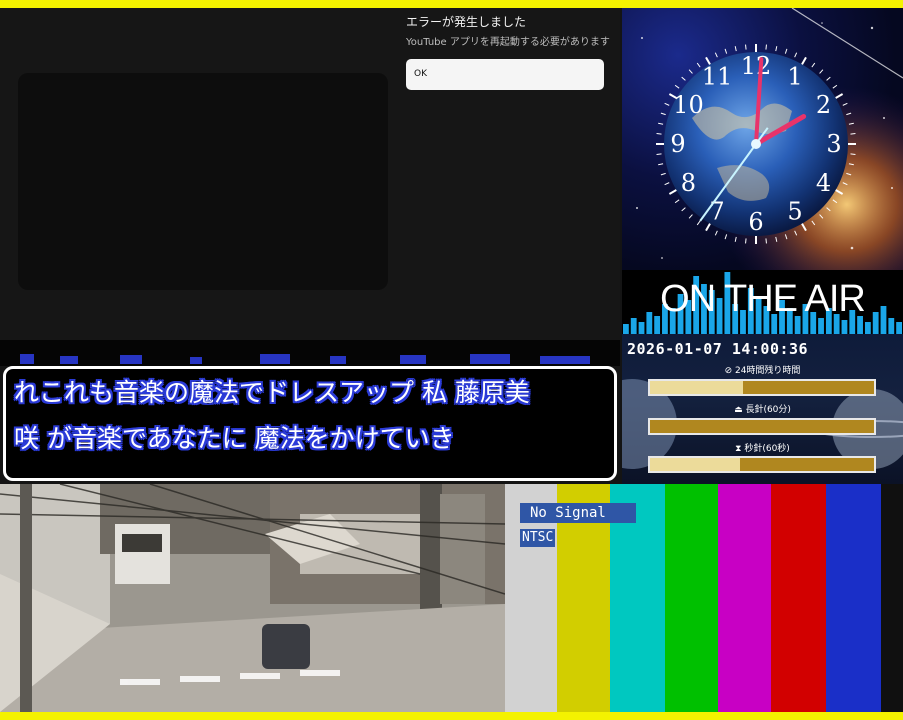 The height and width of the screenshot is (720, 903). I want to click on on-air-panel: ON THE AIR, so click(762, 302).